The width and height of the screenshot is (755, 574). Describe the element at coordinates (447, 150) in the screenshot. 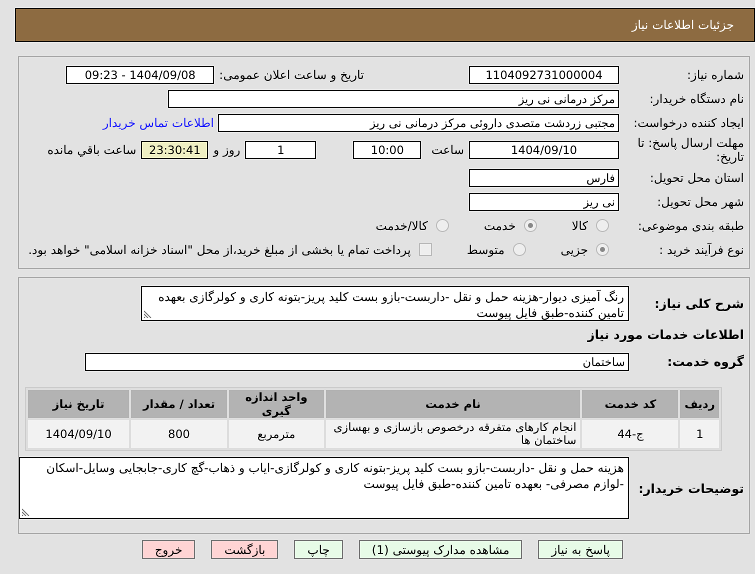

I see `field-label: ساعت` at that location.